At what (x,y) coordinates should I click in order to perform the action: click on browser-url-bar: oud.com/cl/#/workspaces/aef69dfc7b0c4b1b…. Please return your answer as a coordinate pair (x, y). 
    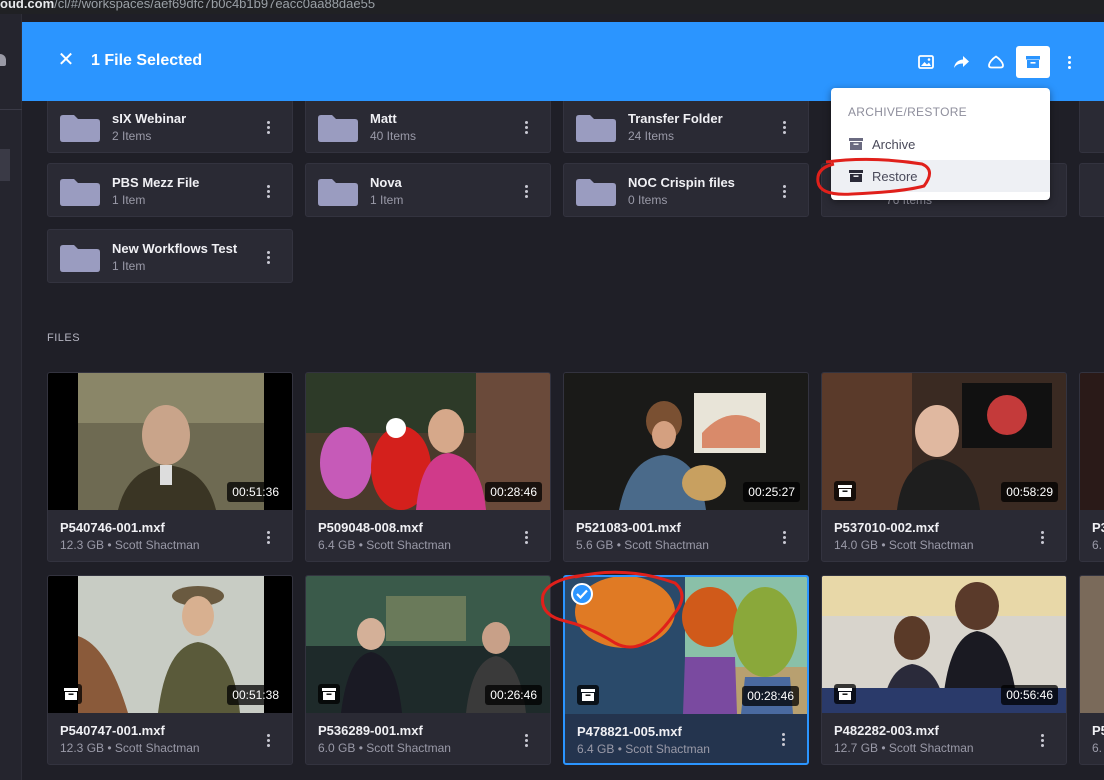
    Looking at the image, I should click on (552, 7).